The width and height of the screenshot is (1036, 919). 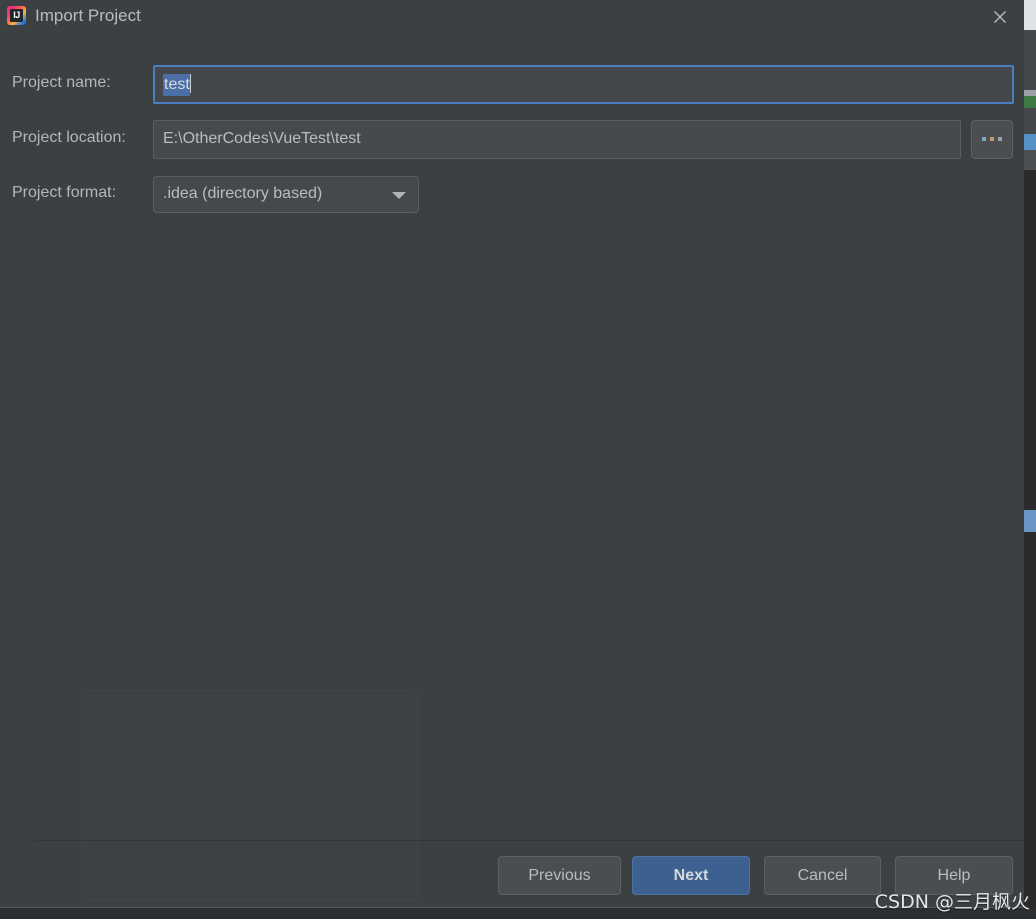 What do you see at coordinates (557, 139) in the screenshot?
I see `project-location-input: E:\OtherCodes\VueTest\test` at bounding box center [557, 139].